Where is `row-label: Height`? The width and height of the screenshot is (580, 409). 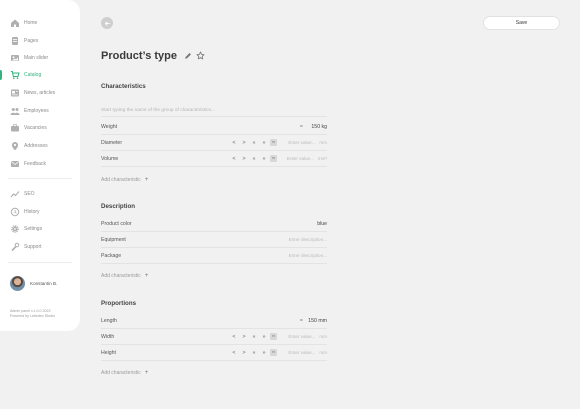 row-label: Height is located at coordinates (108, 352).